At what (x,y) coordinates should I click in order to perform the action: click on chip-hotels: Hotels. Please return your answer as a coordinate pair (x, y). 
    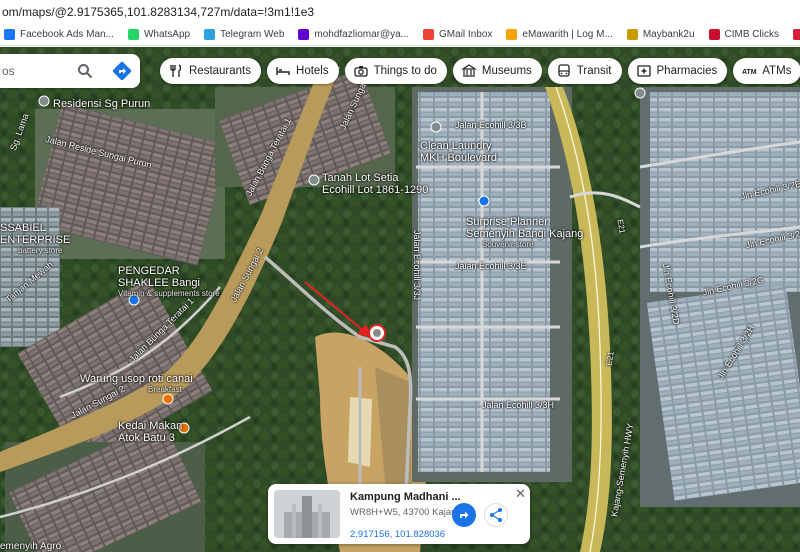
    Looking at the image, I should click on (303, 71).